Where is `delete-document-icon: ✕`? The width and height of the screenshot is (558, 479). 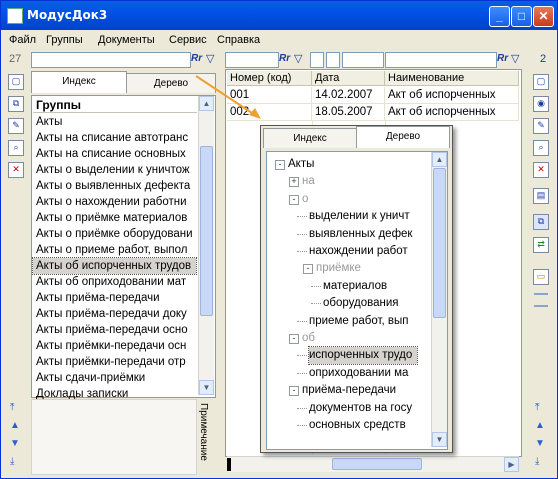 delete-document-icon: ✕ is located at coordinates (541, 170).